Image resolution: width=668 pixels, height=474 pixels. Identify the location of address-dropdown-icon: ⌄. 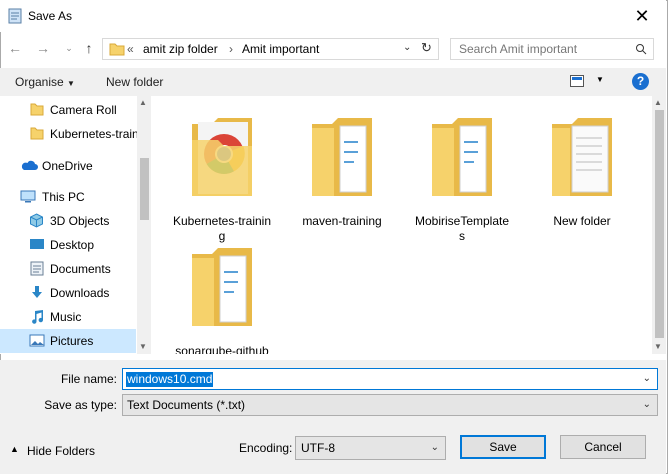
(407, 47).